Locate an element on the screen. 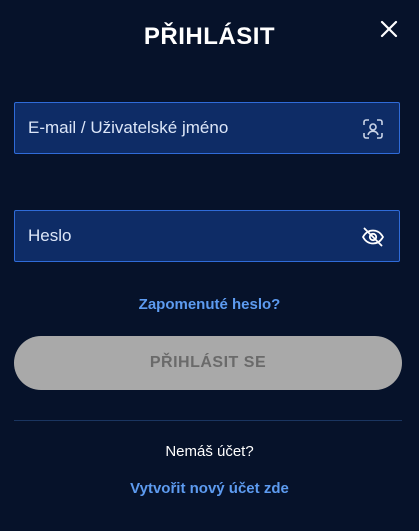  modal-title: PŘIHLÁSIT is located at coordinates (209, 36).